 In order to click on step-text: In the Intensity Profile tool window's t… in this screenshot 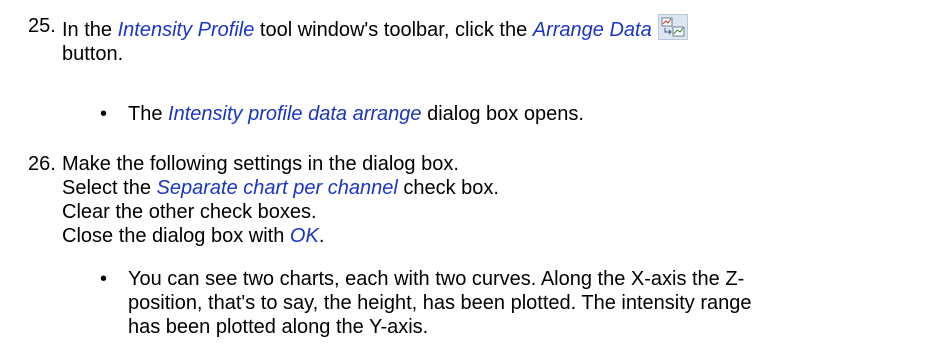, I will do `click(492, 40)`.